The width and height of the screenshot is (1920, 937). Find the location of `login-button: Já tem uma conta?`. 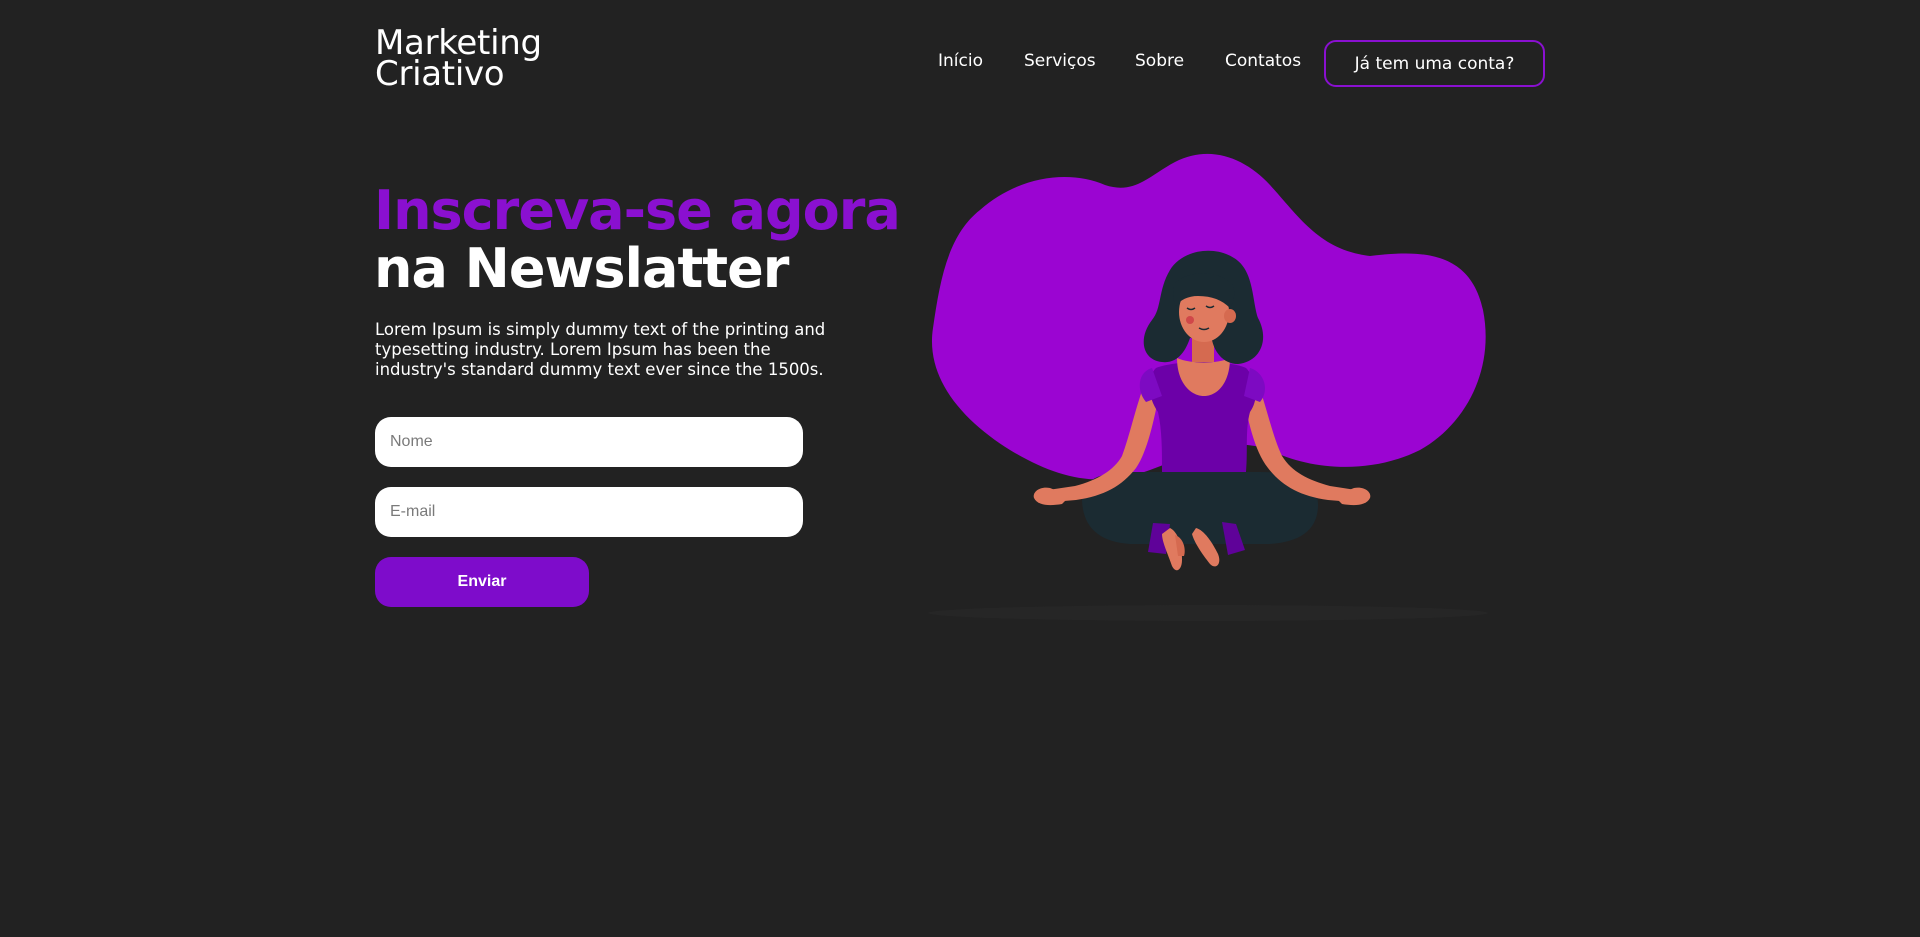

login-button: Já tem uma conta? is located at coordinates (1434, 63).